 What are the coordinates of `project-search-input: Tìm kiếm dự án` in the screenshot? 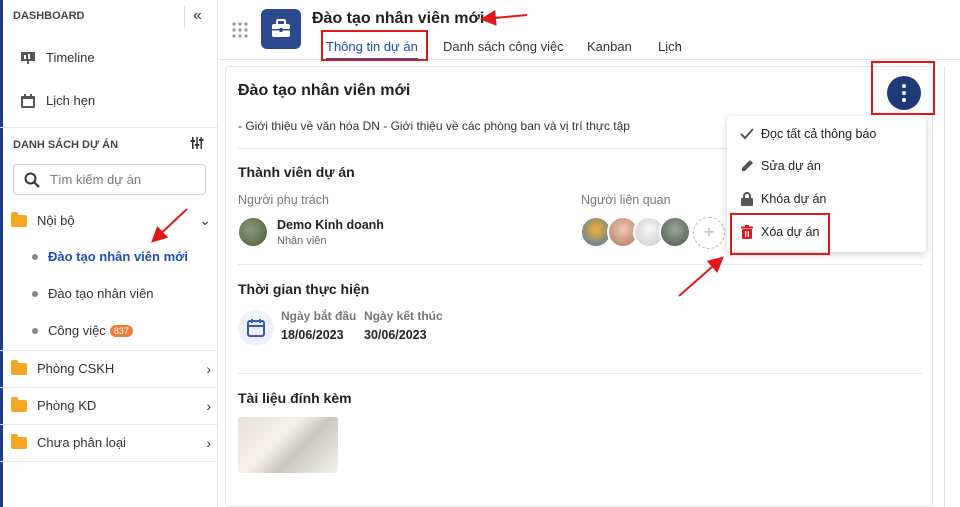 It's located at (109, 179).